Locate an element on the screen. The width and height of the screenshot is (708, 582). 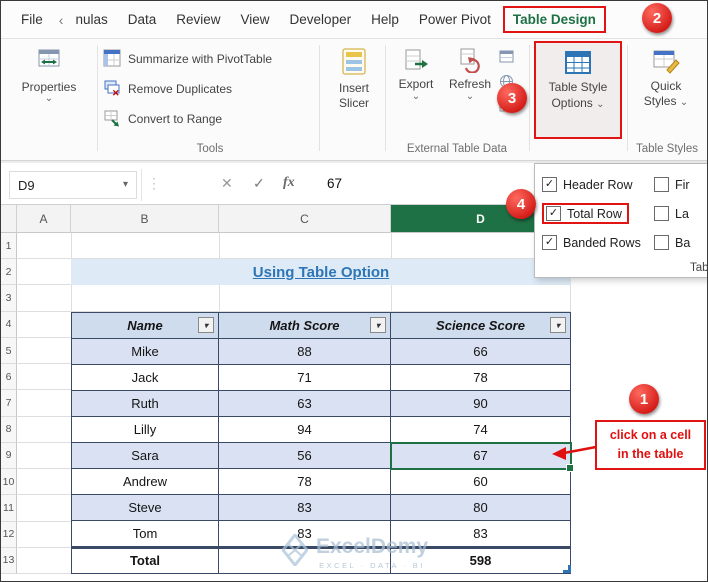
properties-label: Properties is located at coordinates (49, 87).